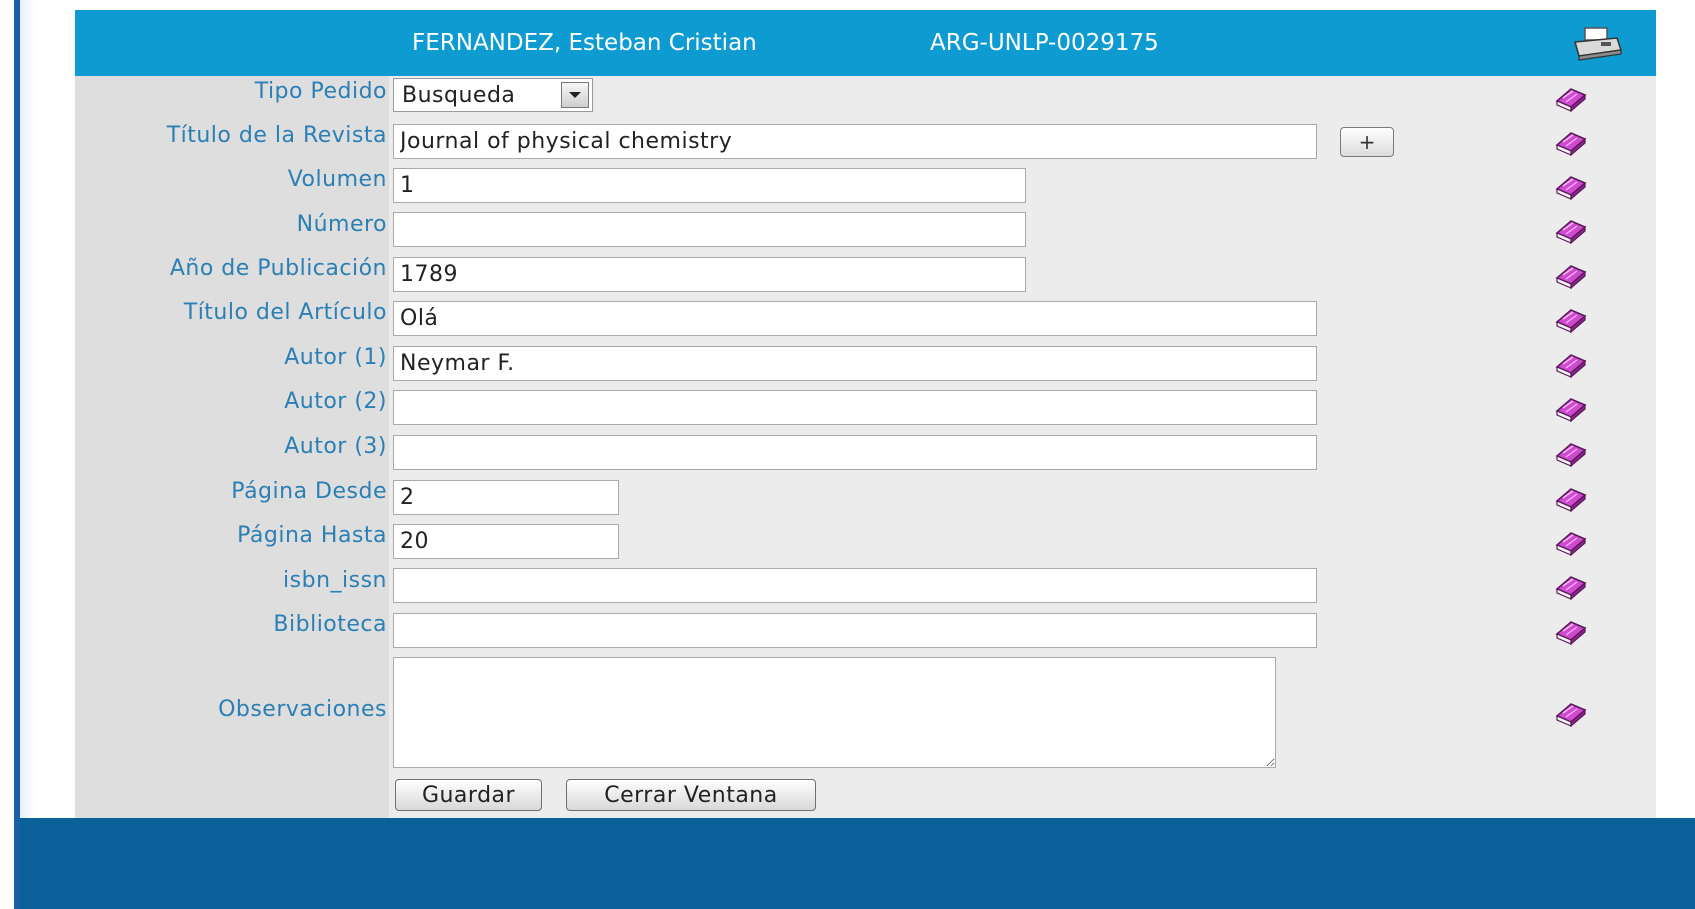  Describe the element at coordinates (341, 224) in the screenshot. I see `label-numero: Número` at that location.